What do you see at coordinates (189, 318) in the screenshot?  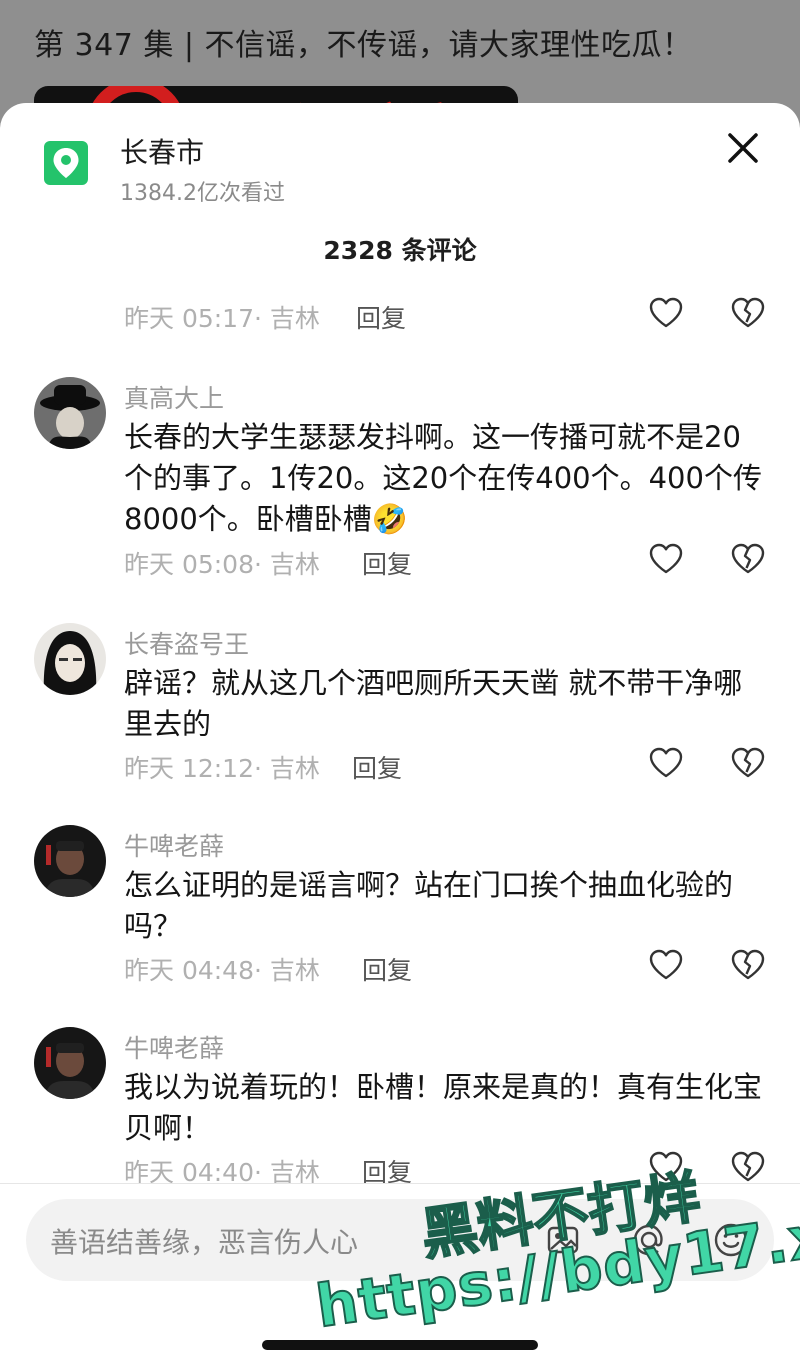 I see `comment-time: 昨天 05:17` at bounding box center [189, 318].